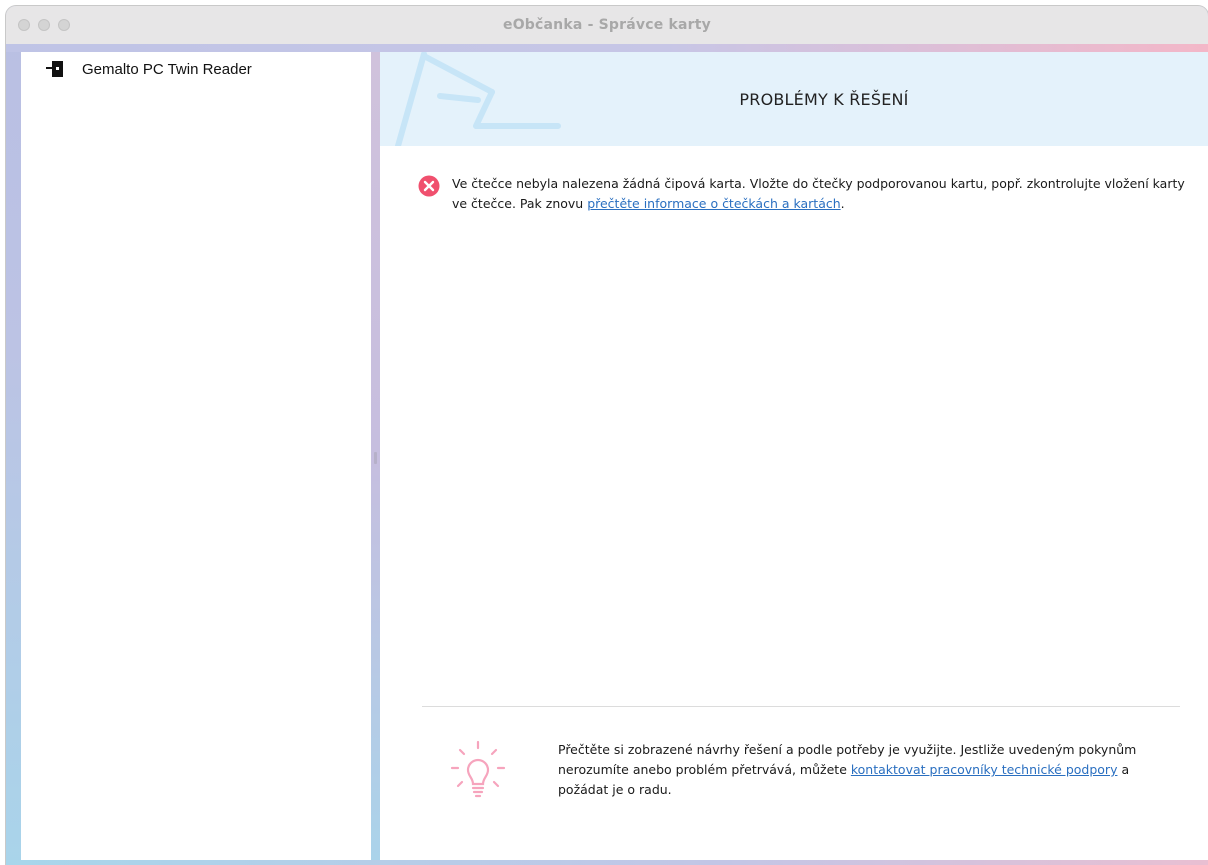 Image resolution: width=1208 pixels, height=865 pixels. What do you see at coordinates (54, 69) in the screenshot?
I see `card-reader-icon` at bounding box center [54, 69].